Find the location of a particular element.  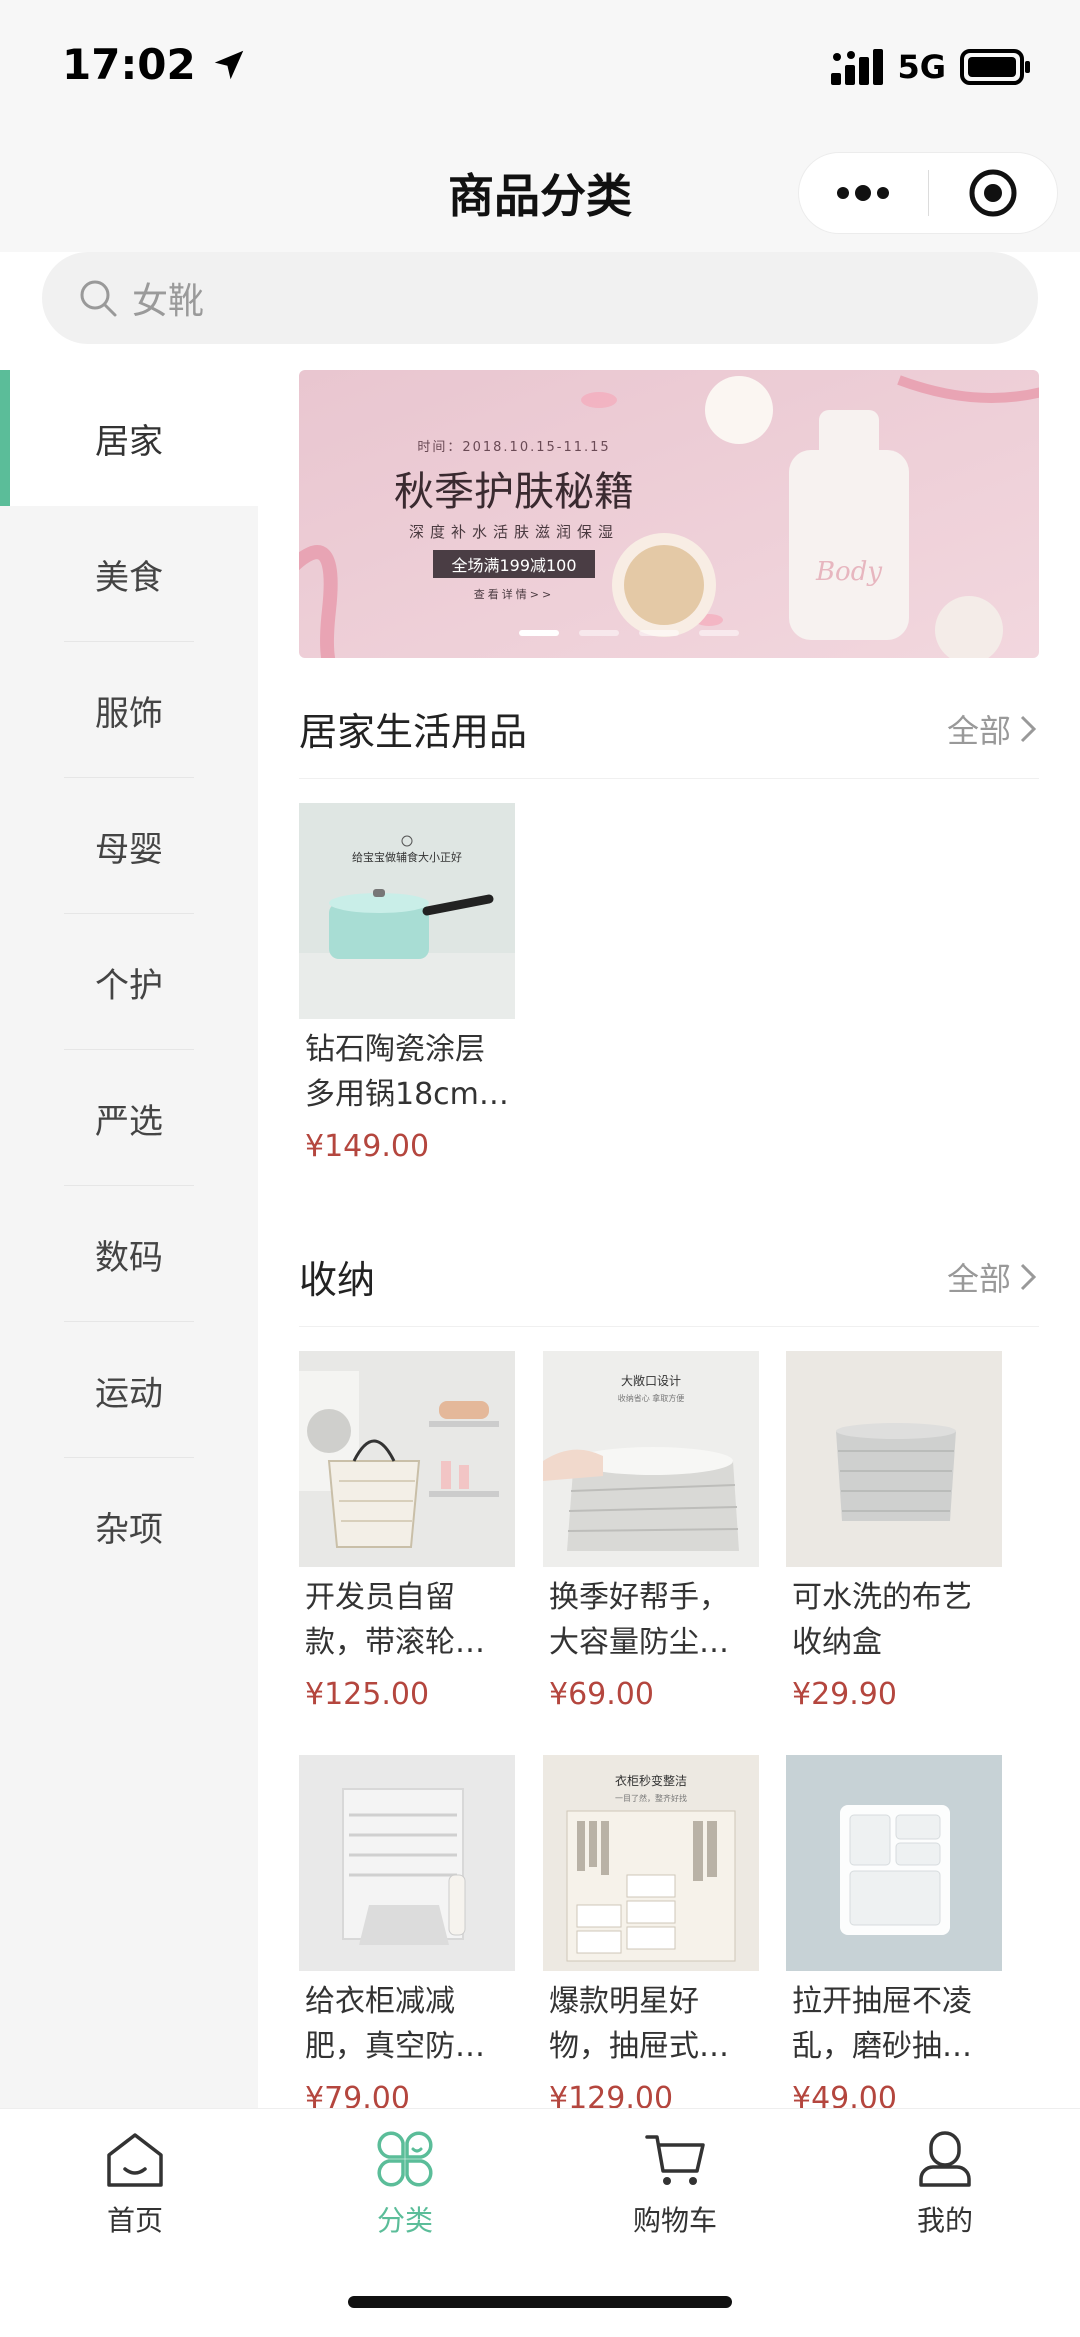

tab-cart: 购物车 is located at coordinates (675, 2183).